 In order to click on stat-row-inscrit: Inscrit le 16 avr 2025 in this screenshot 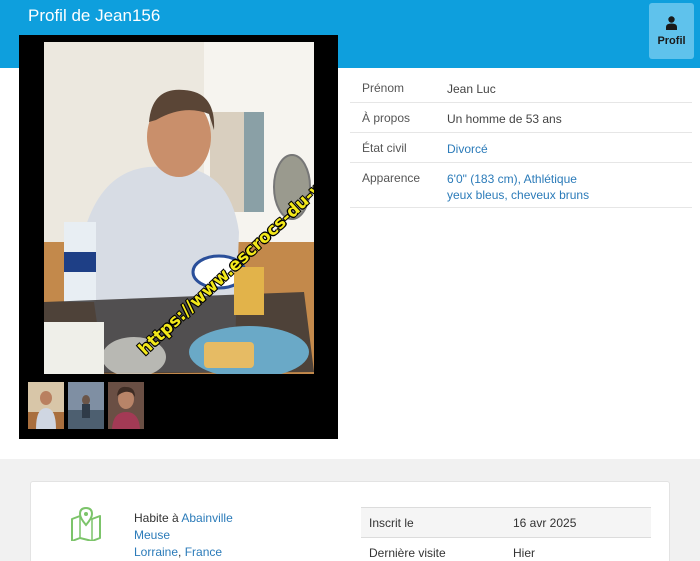, I will do `click(506, 522)`.